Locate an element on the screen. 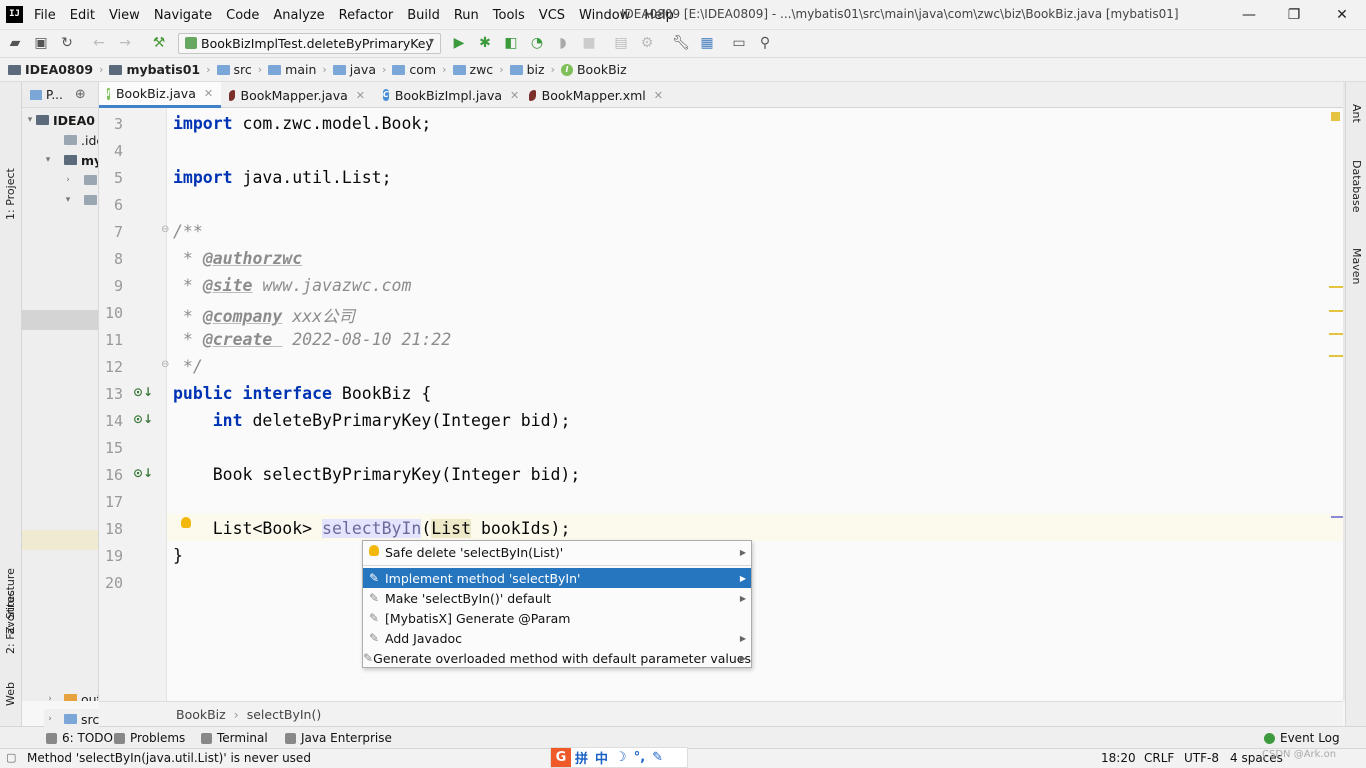 The height and width of the screenshot is (768, 1366). ime-pinyin-icon: 拼 is located at coordinates (581, 757).